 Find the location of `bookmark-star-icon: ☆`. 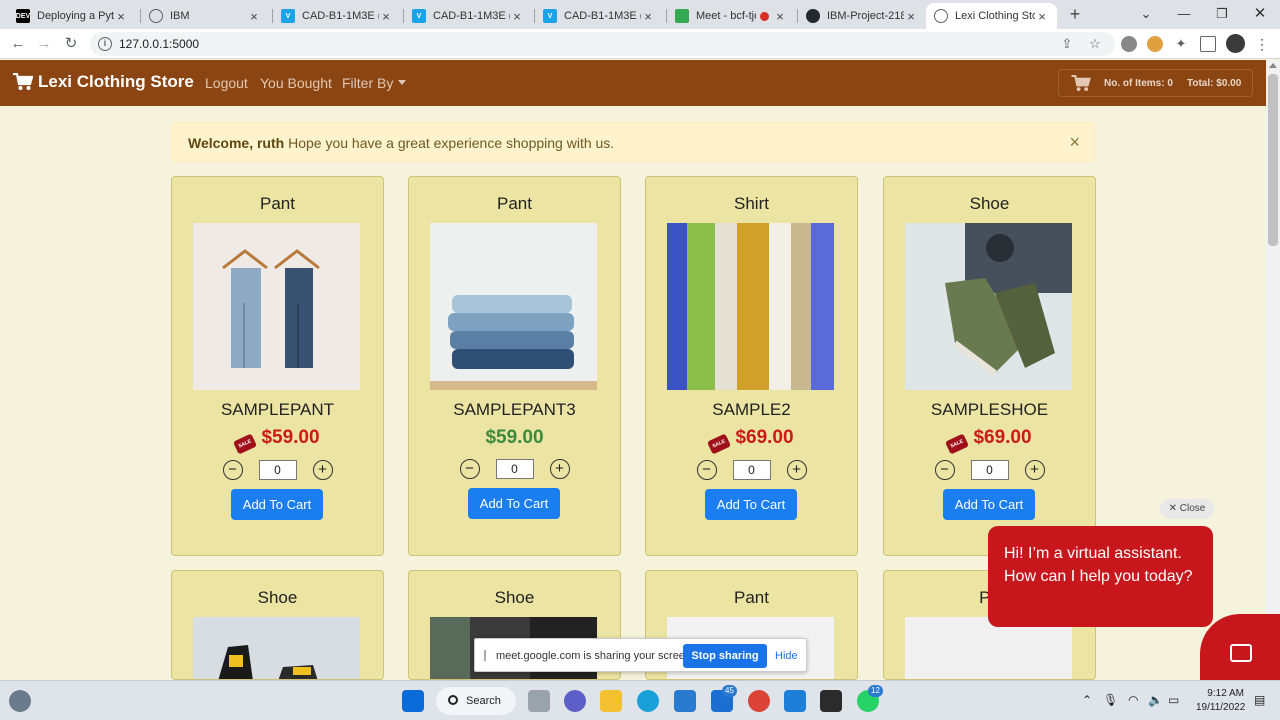

bookmark-star-icon: ☆ is located at coordinates (1095, 44).